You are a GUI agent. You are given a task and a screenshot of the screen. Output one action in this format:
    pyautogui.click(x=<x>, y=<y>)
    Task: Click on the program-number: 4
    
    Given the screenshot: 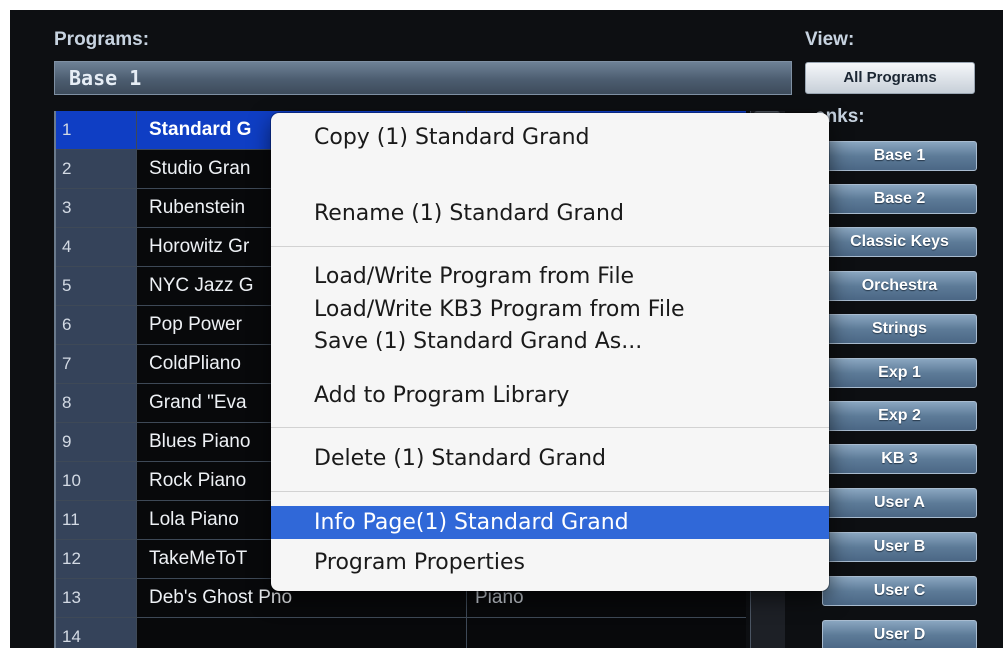 What is the action you would take?
    pyautogui.click(x=96, y=247)
    